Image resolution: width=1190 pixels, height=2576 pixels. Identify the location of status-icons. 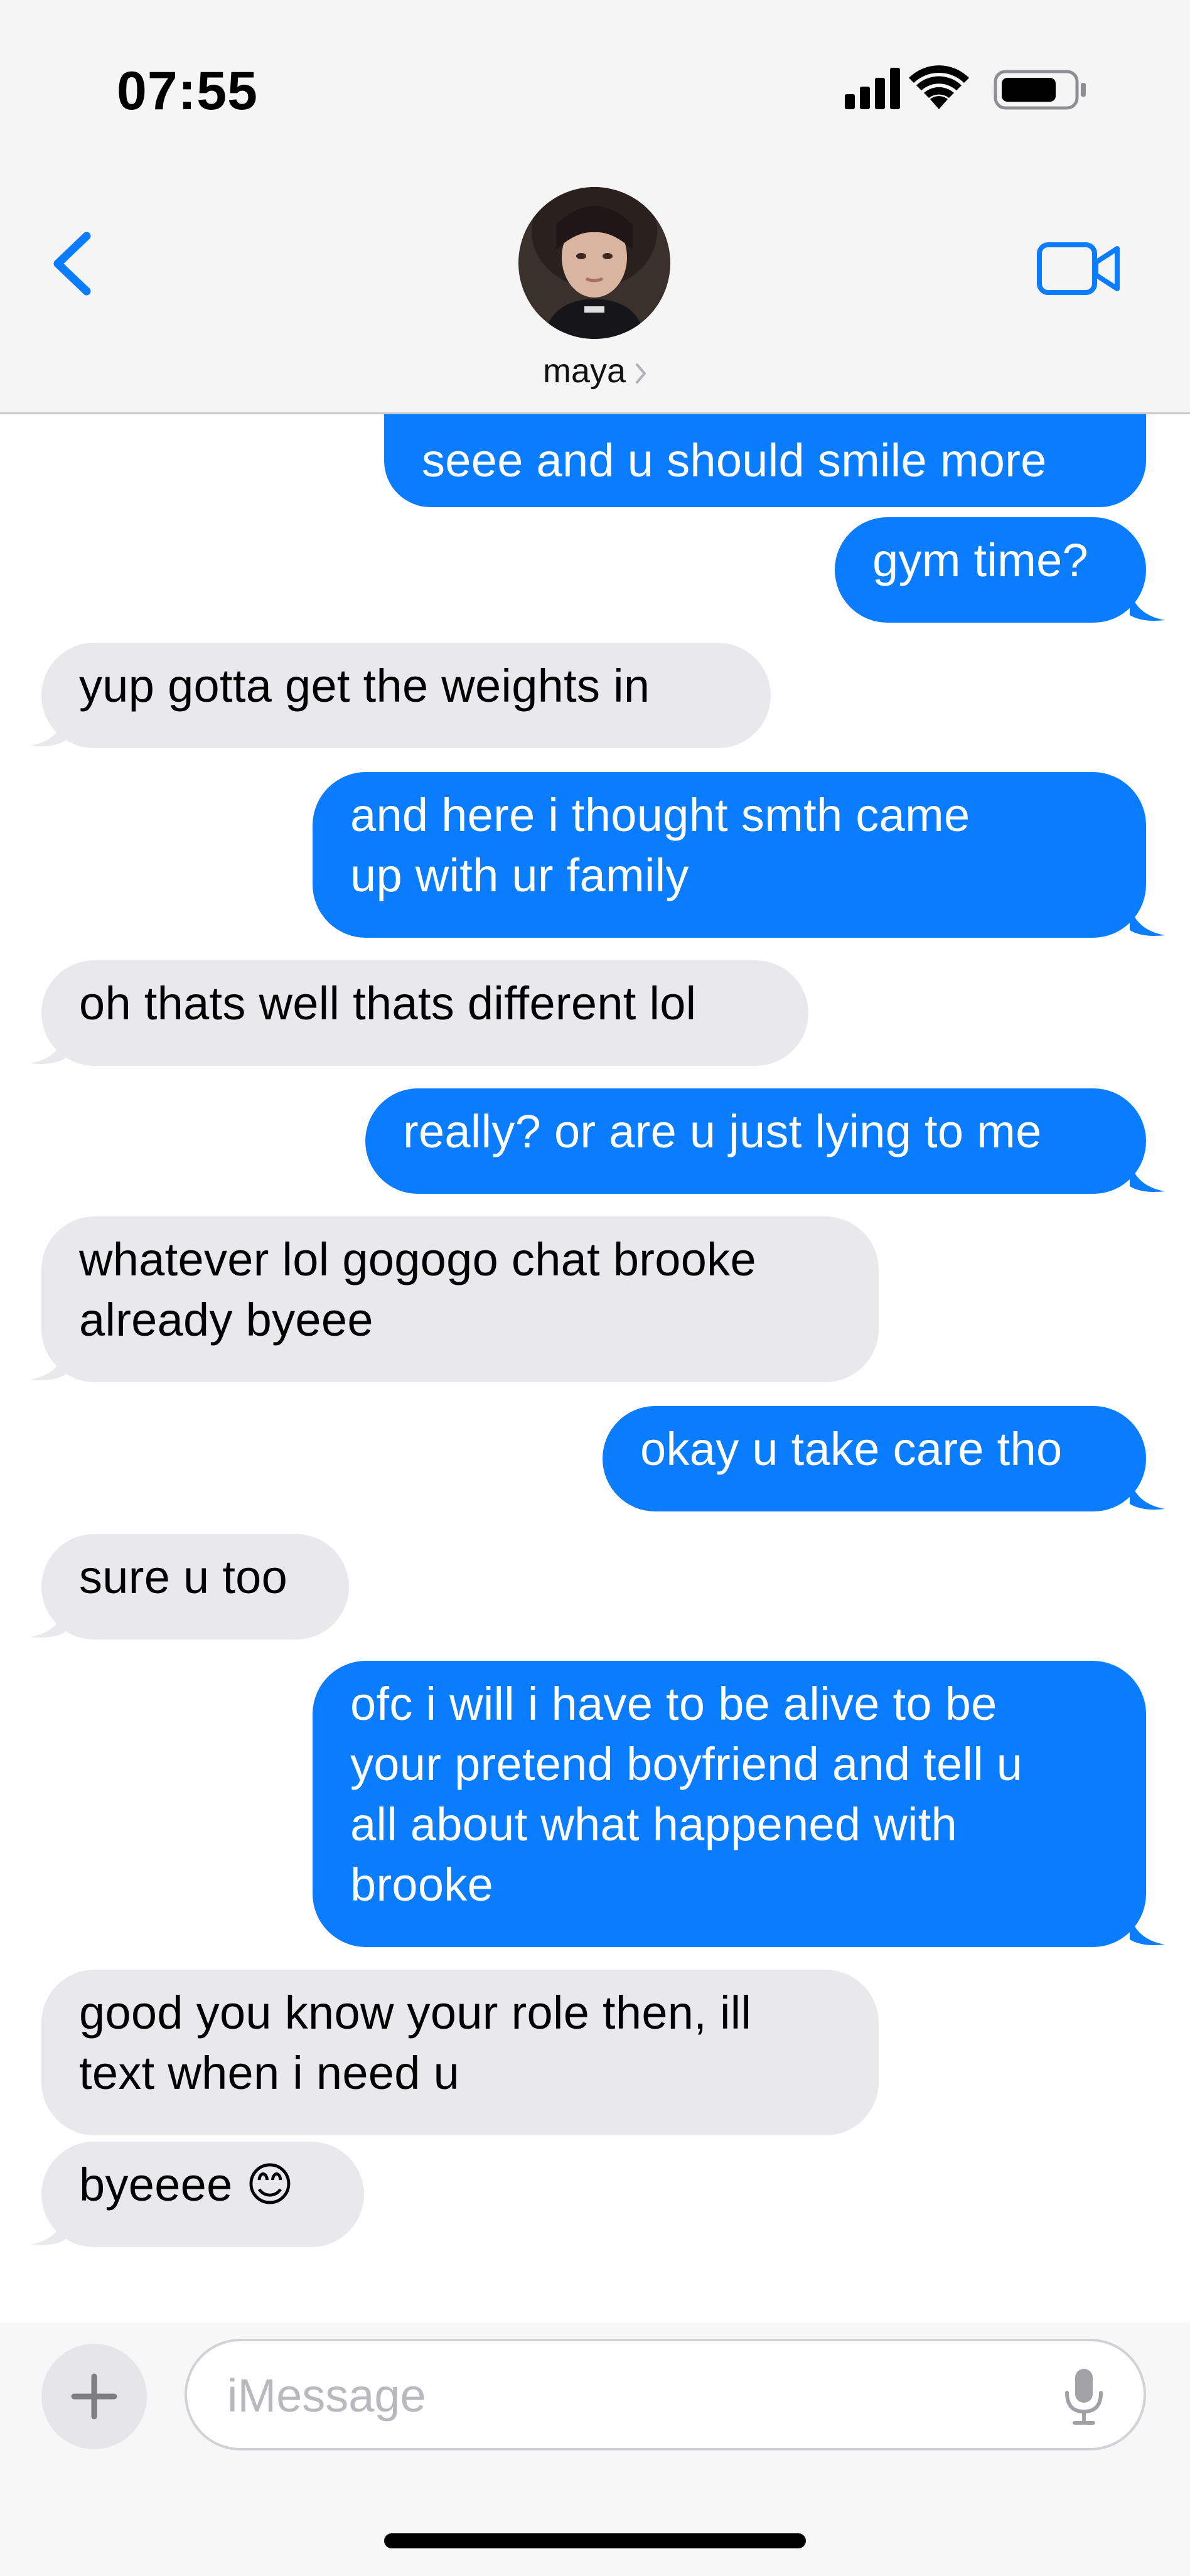
(965, 88).